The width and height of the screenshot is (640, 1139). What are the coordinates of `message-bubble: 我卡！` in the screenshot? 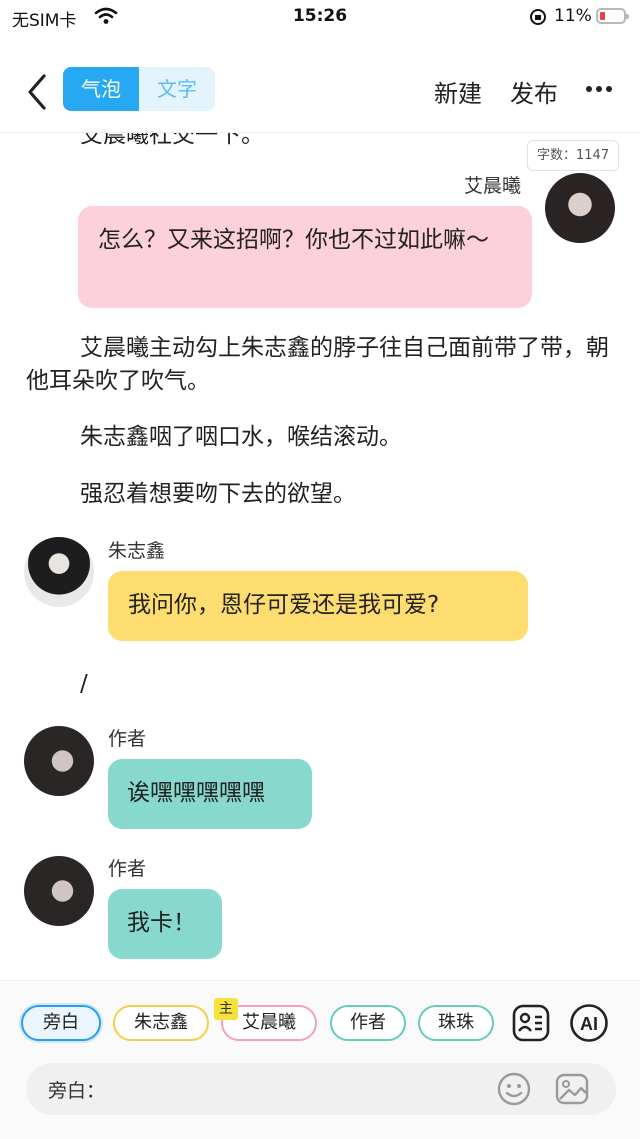 It's located at (165, 924).